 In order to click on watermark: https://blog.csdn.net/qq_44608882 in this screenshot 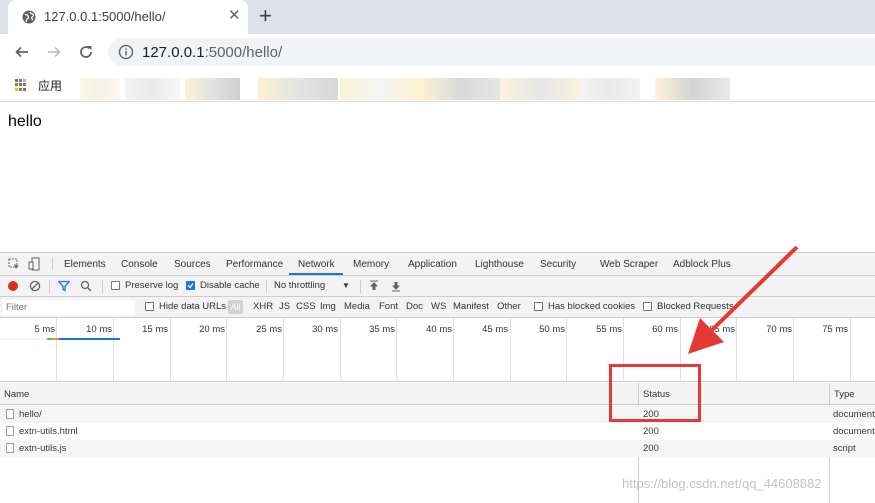, I will do `click(722, 483)`.